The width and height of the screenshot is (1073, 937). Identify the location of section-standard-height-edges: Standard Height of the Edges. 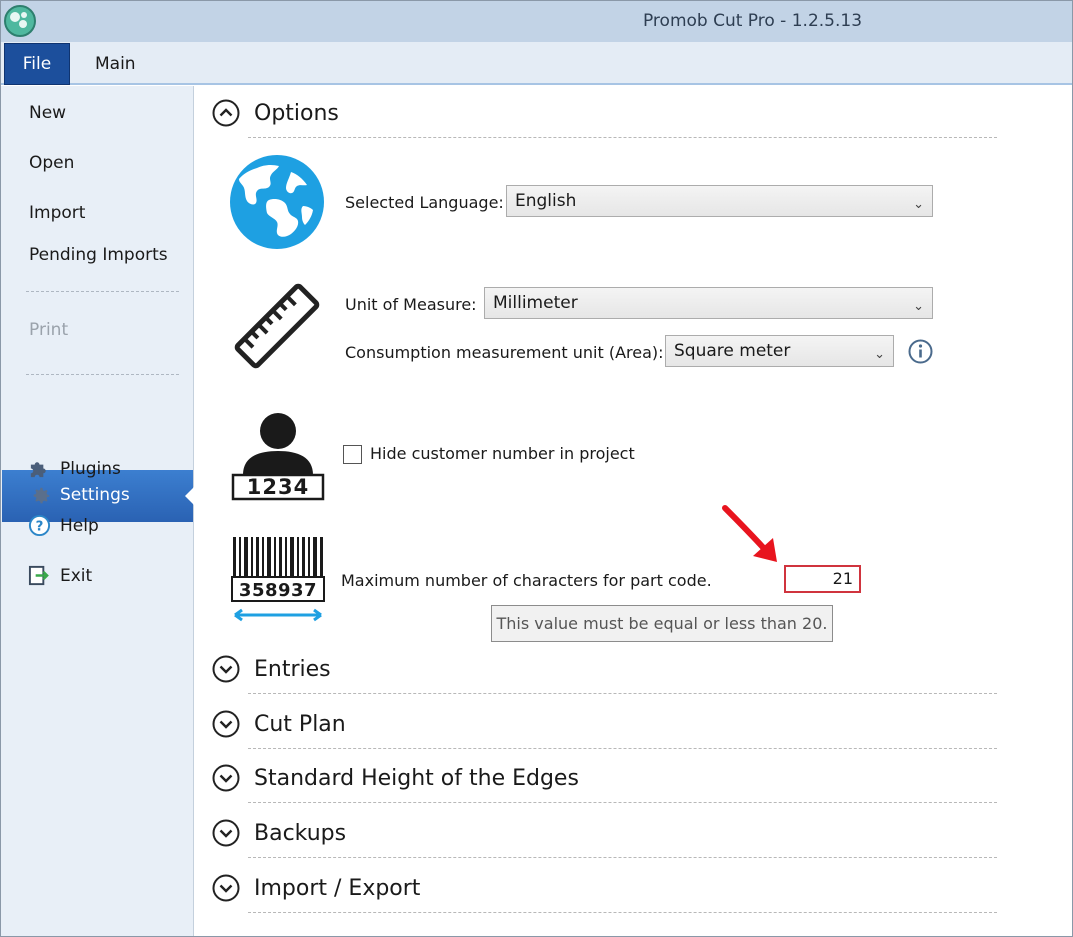
(604, 782).